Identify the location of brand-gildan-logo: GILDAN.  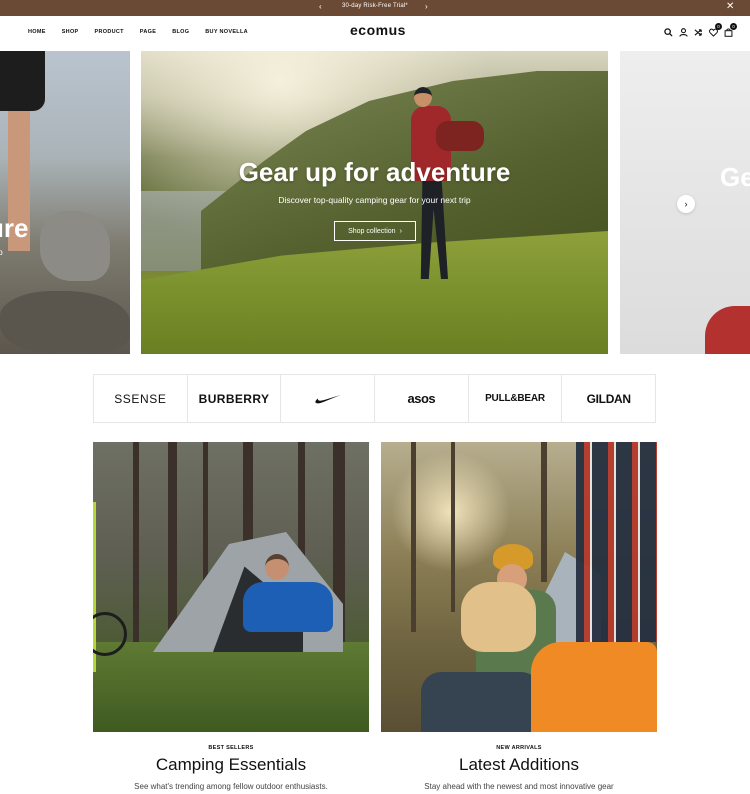
(609, 398).